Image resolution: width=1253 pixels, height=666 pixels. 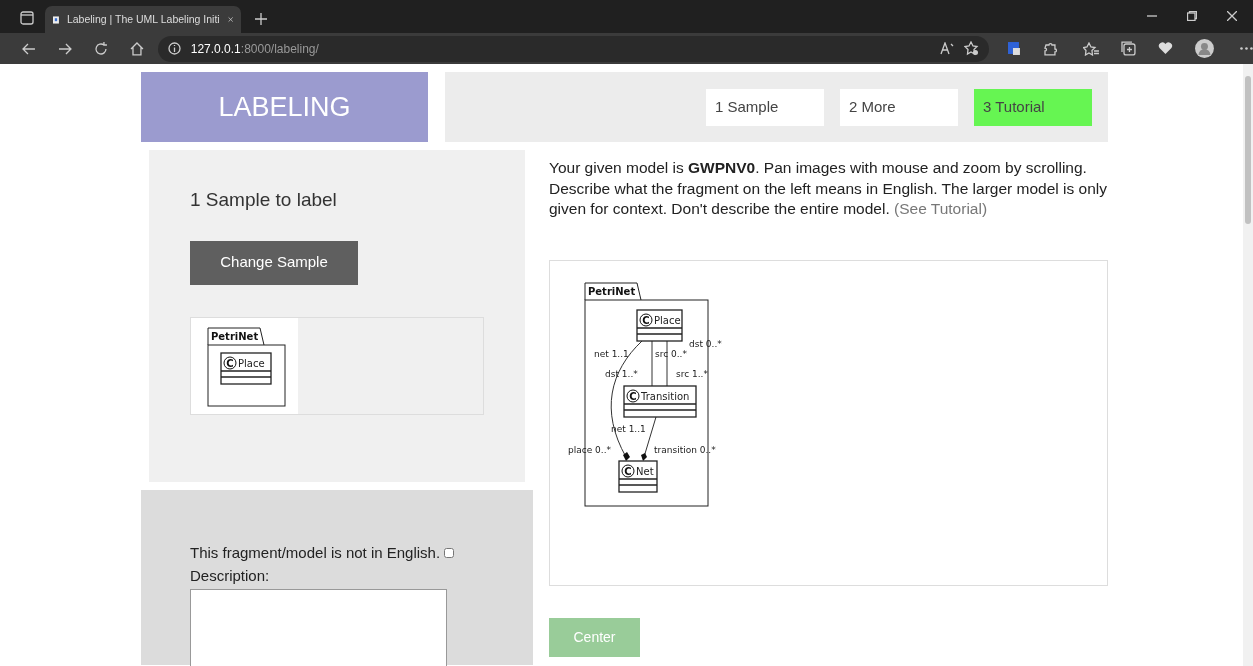 I want to click on multiplicity-label: src 1..*, so click(x=692, y=373).